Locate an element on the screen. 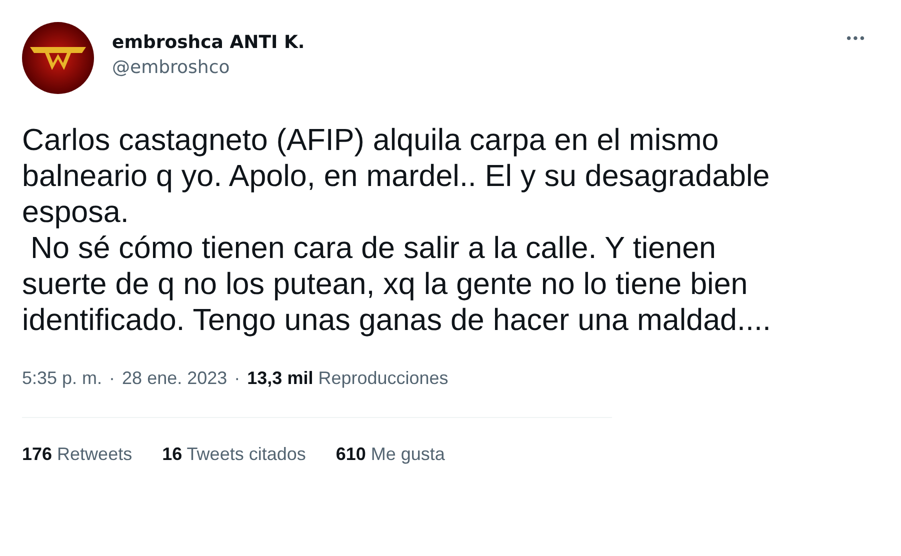 Image resolution: width=901 pixels, height=556 pixels. stat-link: 610 Me gusta is located at coordinates (390, 454).